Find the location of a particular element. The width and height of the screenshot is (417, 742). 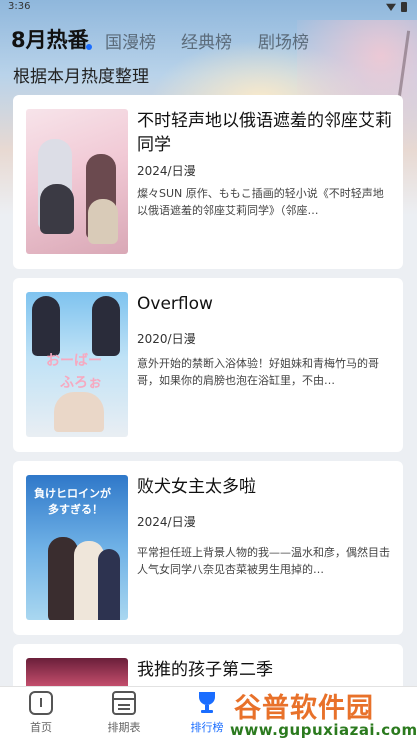

nav-schedule: 排期表 is located at coordinates (124, 713).